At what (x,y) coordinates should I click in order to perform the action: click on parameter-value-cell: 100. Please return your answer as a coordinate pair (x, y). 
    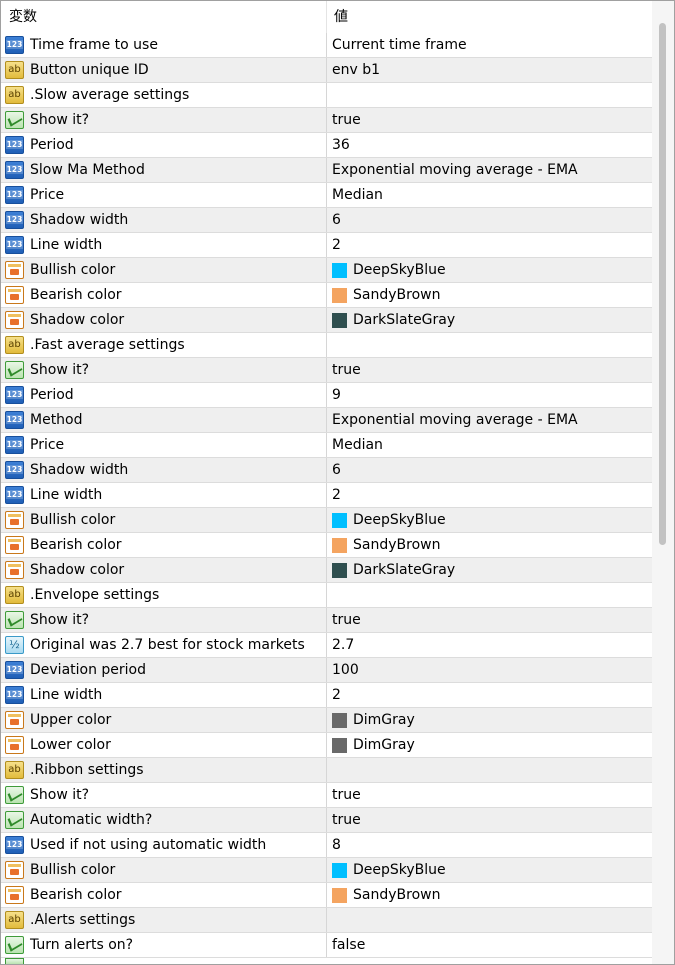
    Looking at the image, I should click on (490, 670).